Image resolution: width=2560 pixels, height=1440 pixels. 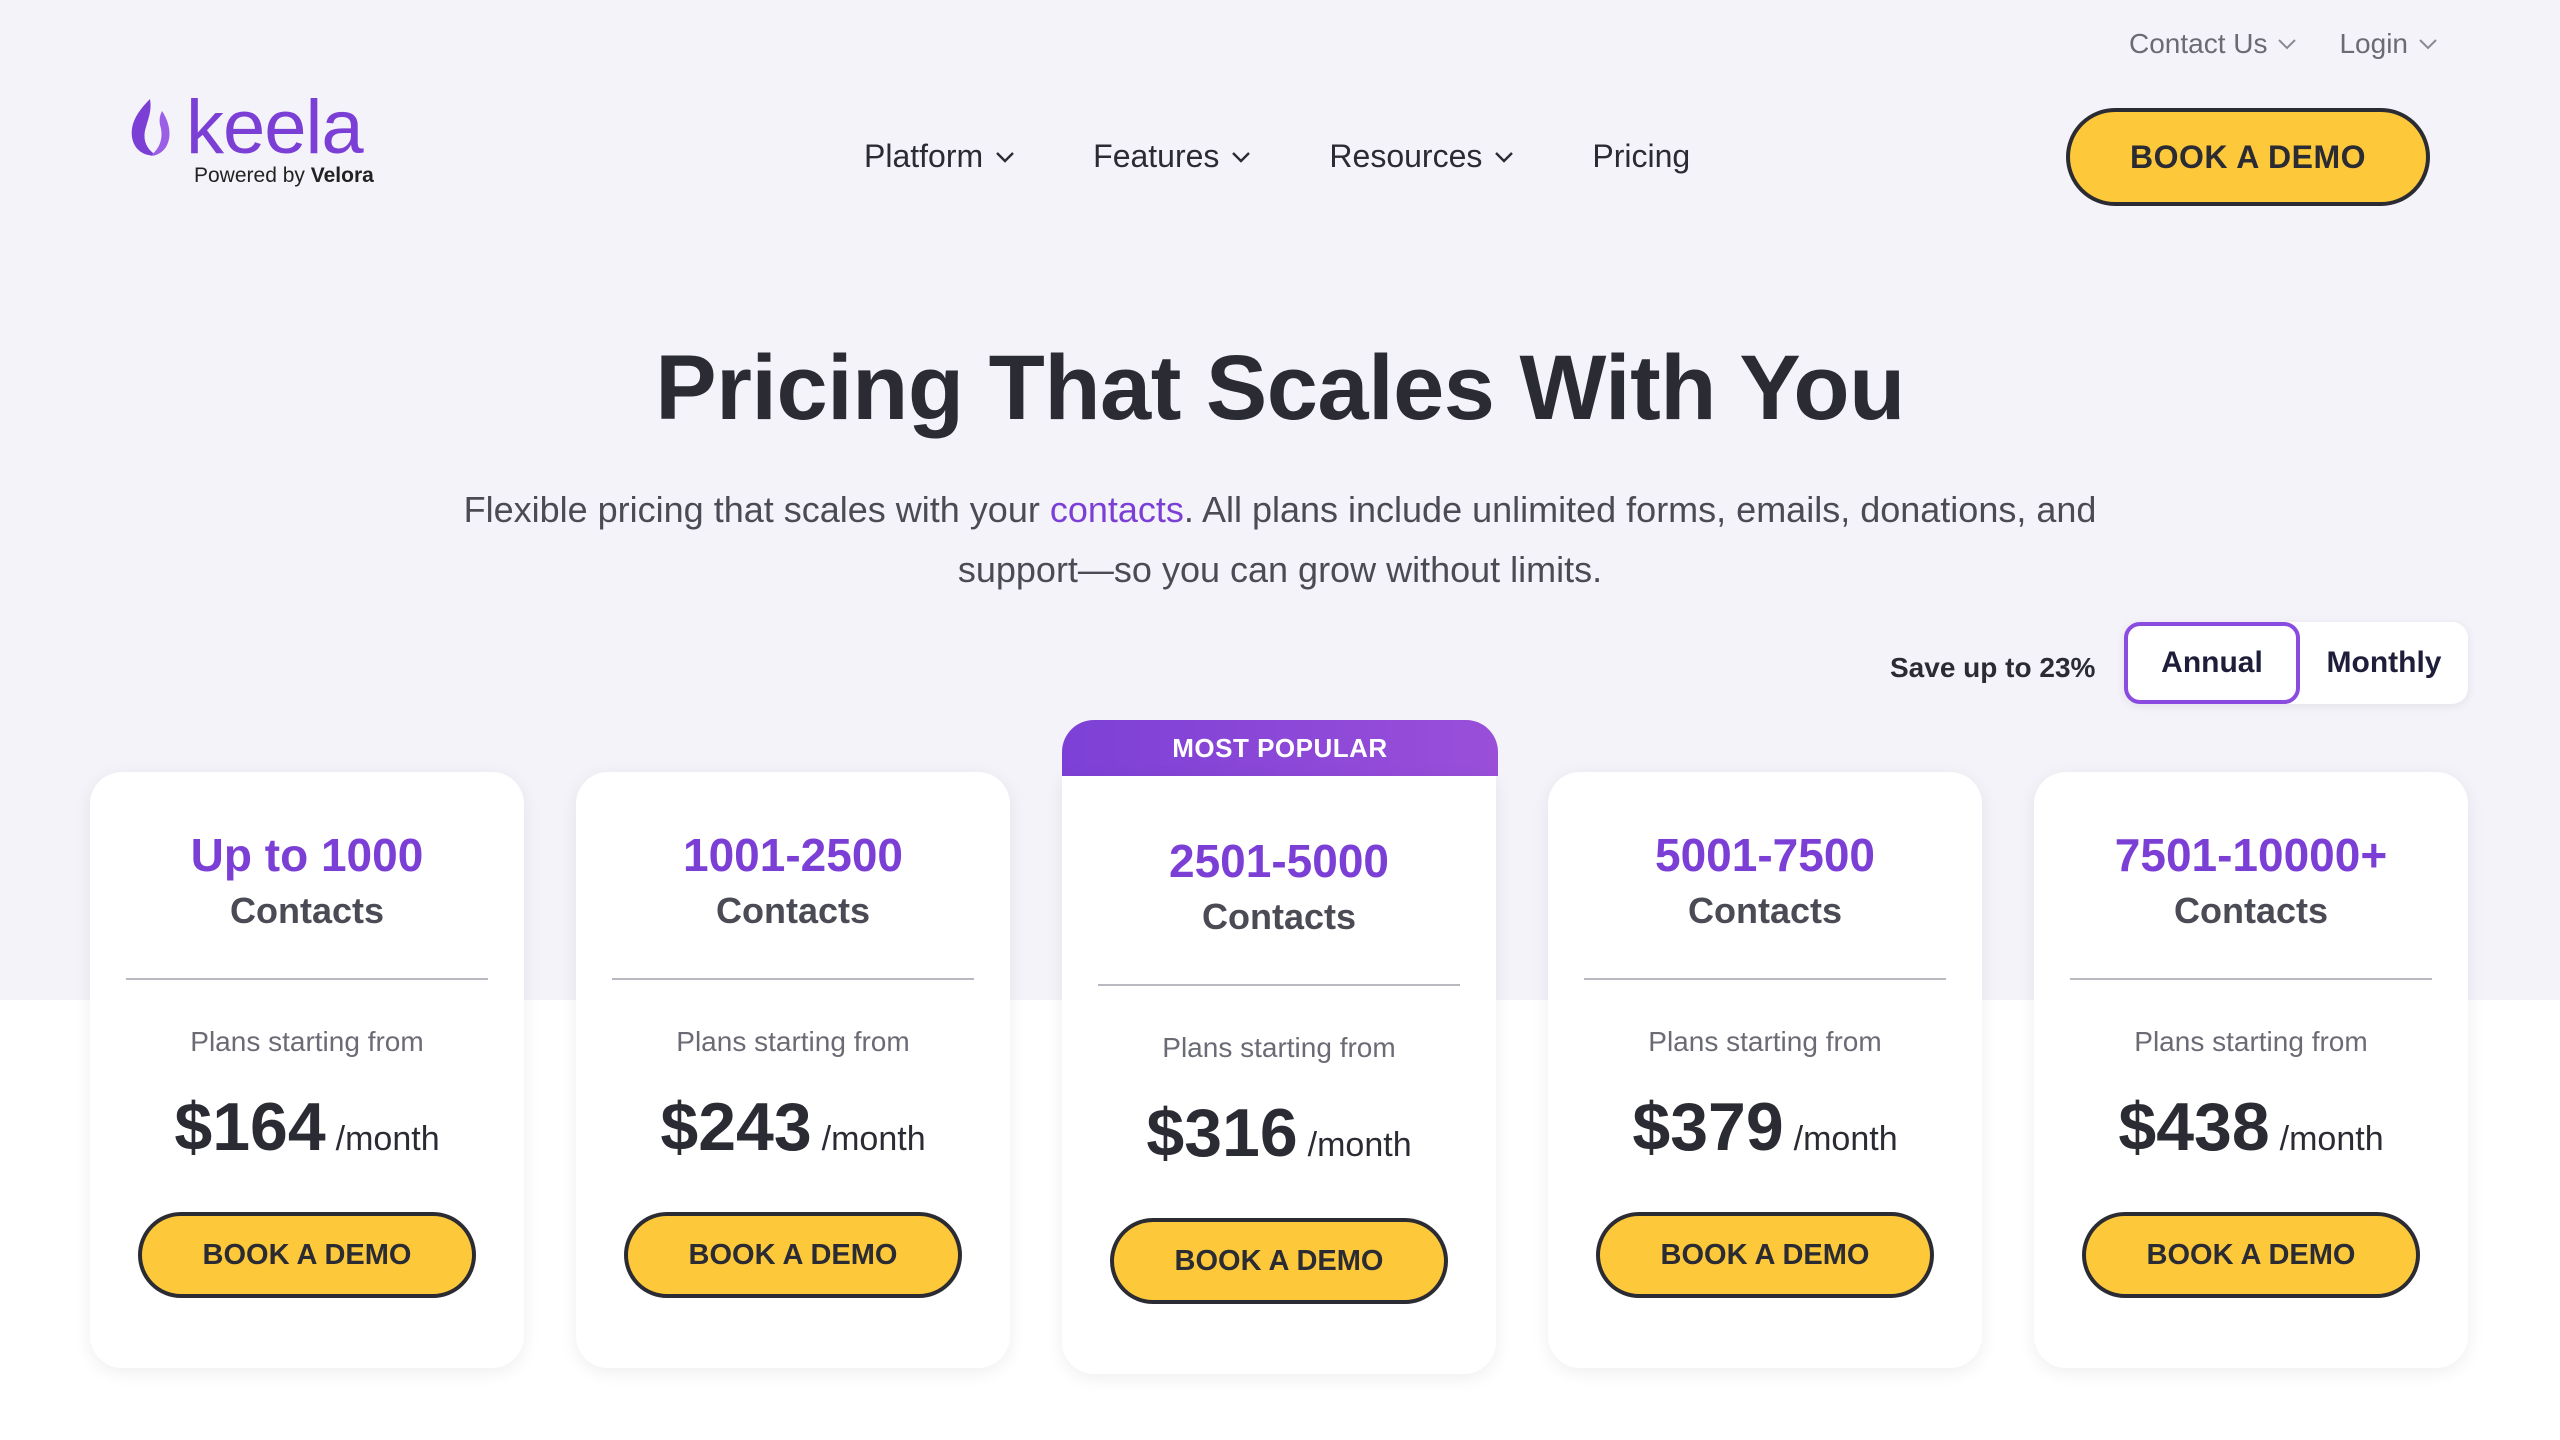 I want to click on nav-features: Features, so click(x=1173, y=156).